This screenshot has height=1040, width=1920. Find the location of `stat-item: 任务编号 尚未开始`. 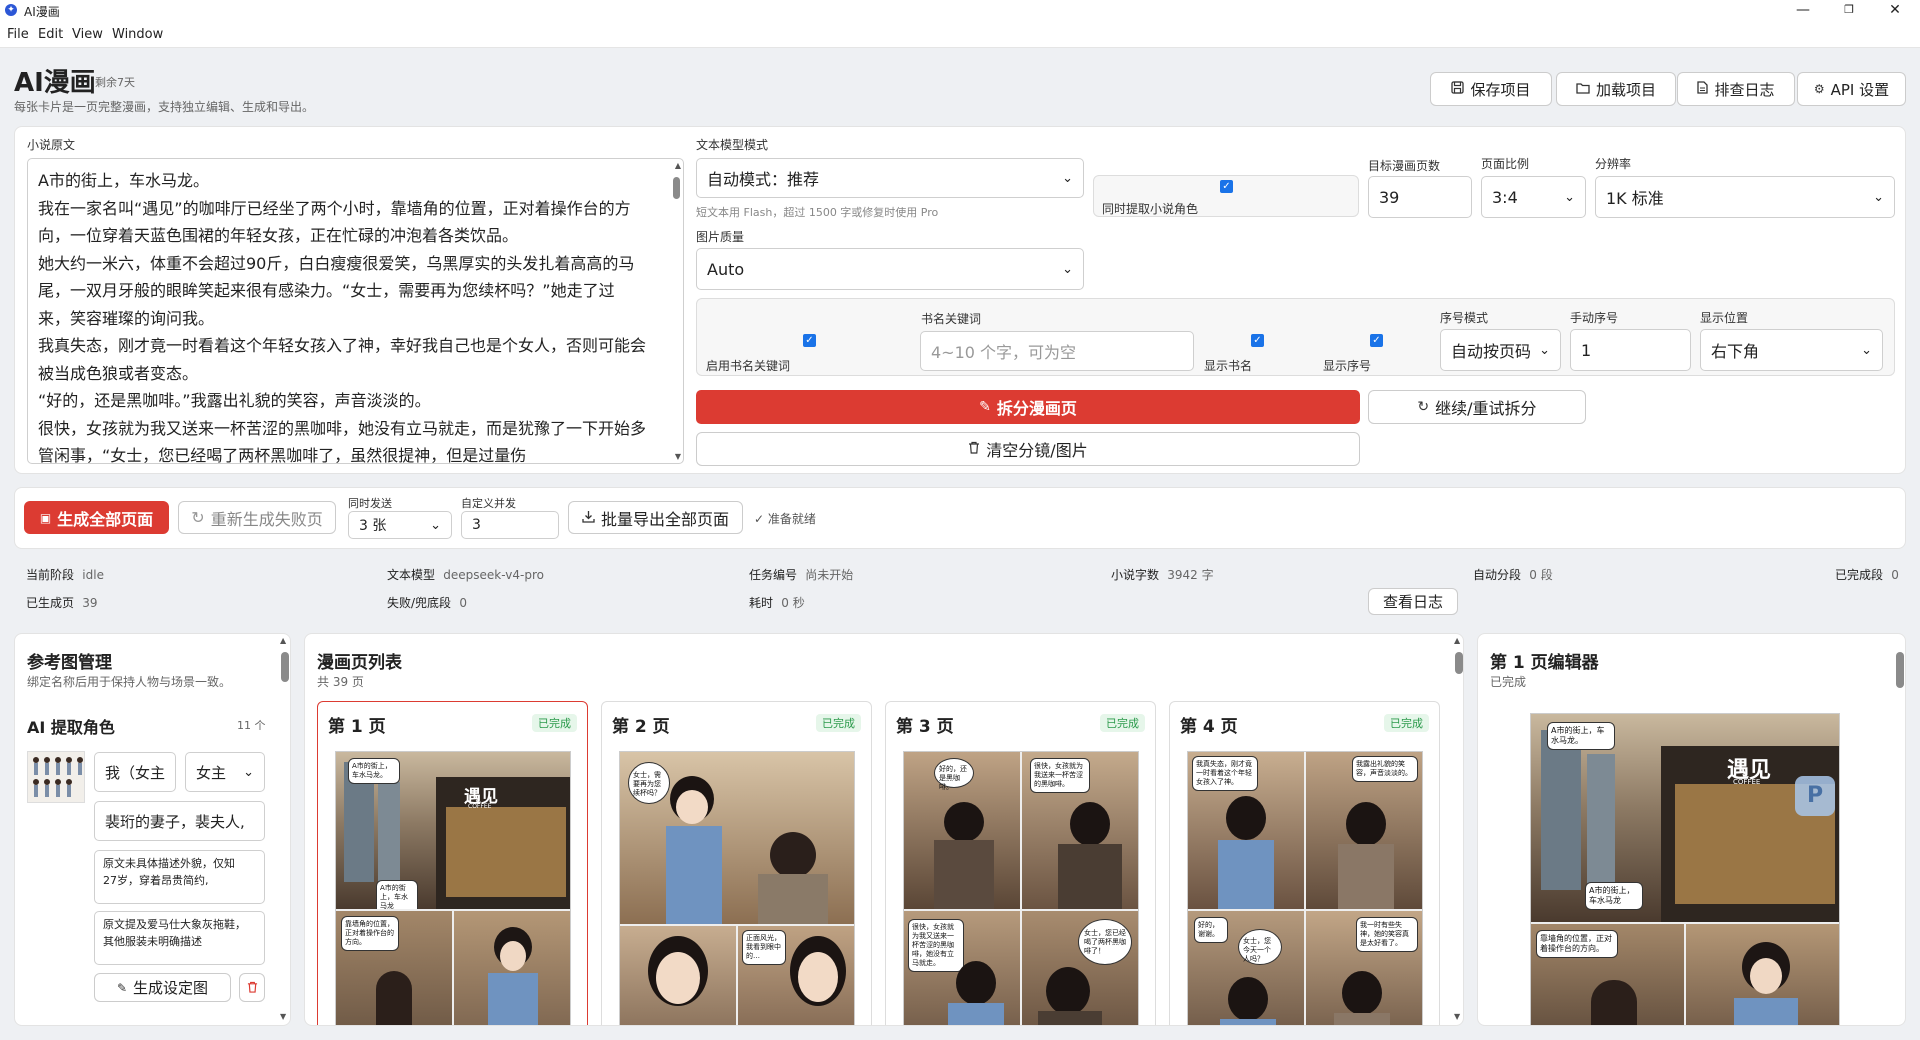

stat-item: 任务编号 尚未开始 is located at coordinates (801, 574).